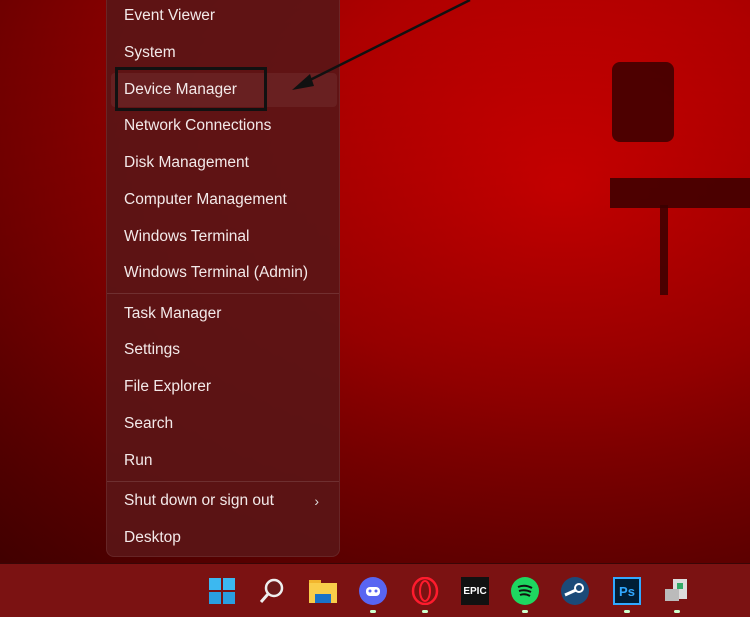 This screenshot has width=750, height=617. I want to click on search-icon, so click(272, 591).